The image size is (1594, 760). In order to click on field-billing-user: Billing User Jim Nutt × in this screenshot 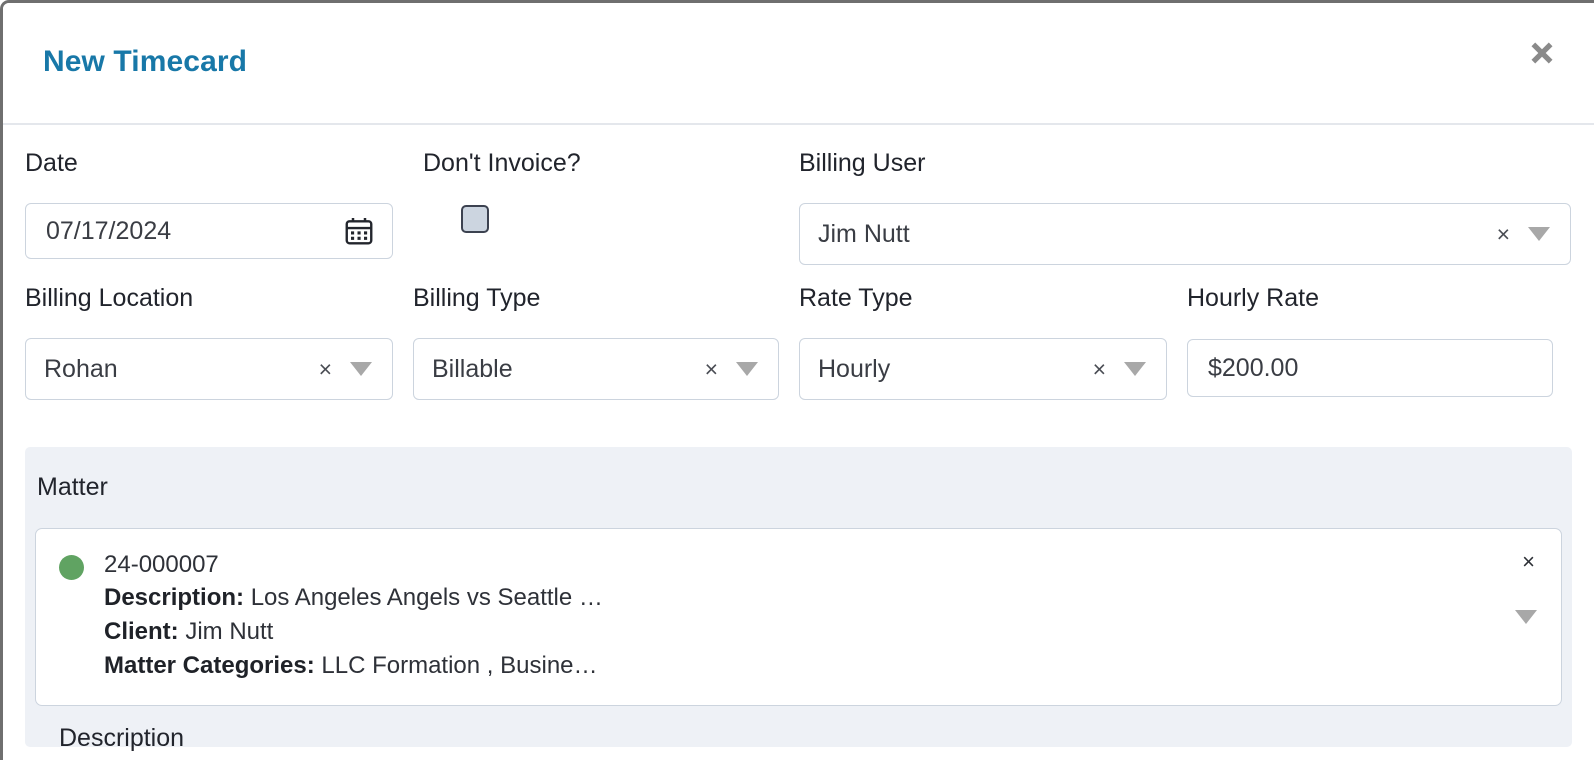, I will do `click(1185, 208)`.